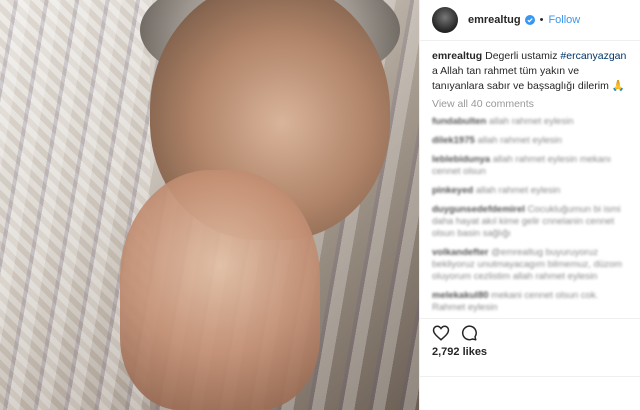  What do you see at coordinates (593, 56) in the screenshot?
I see `caption-hashtag: #ercanyazgan` at bounding box center [593, 56].